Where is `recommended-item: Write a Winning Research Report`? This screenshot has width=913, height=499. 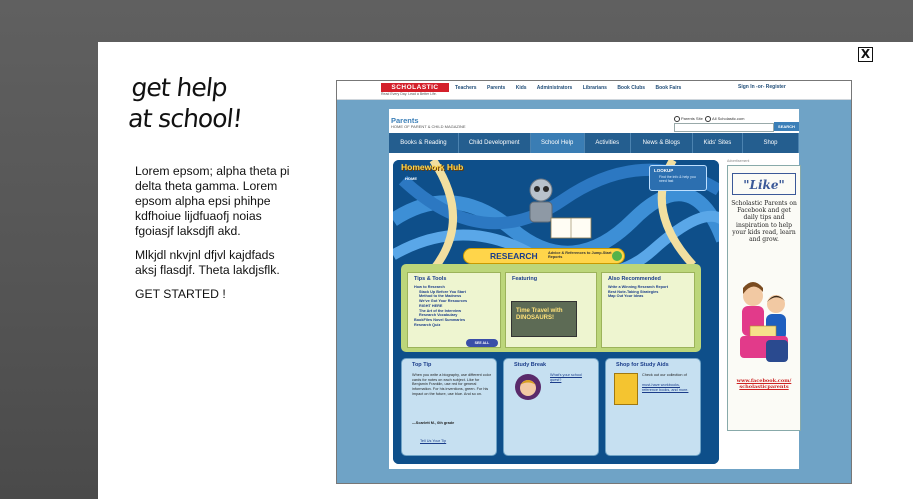
recommended-item: Write a Winning Research Report is located at coordinates (638, 287).